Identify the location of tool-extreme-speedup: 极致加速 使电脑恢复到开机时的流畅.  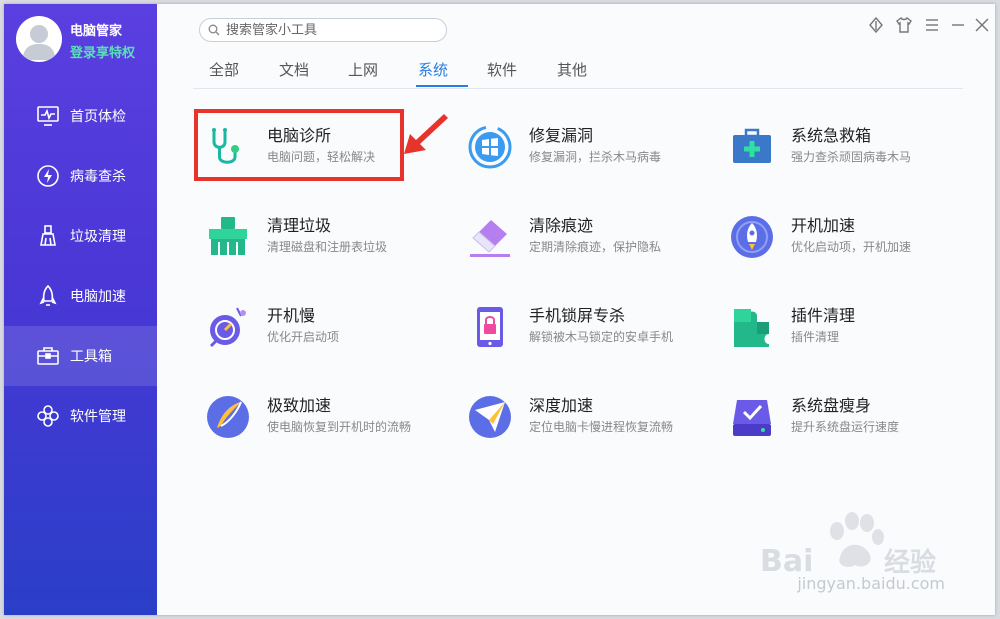
(330, 422).